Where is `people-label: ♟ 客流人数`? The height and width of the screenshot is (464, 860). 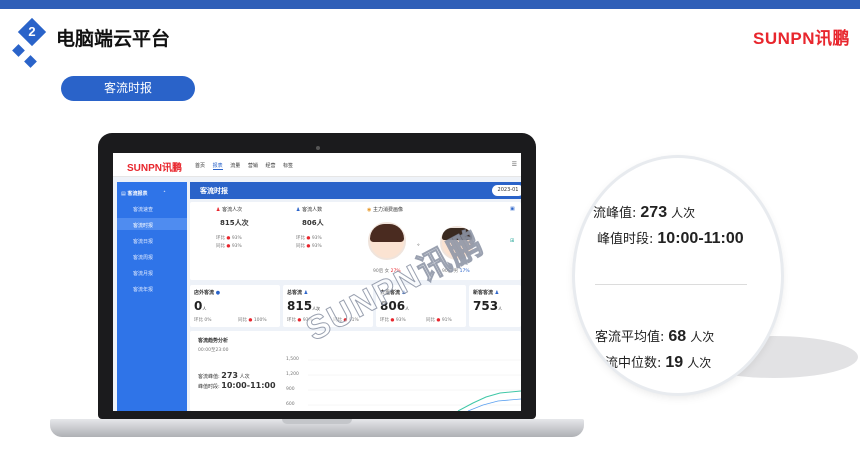 people-label: ♟ 客流人数 is located at coordinates (309, 210).